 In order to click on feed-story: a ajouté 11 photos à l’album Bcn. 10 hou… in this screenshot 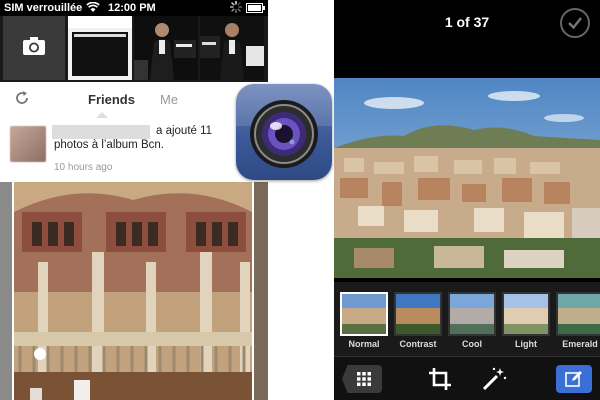, I will do `click(134, 149)`.